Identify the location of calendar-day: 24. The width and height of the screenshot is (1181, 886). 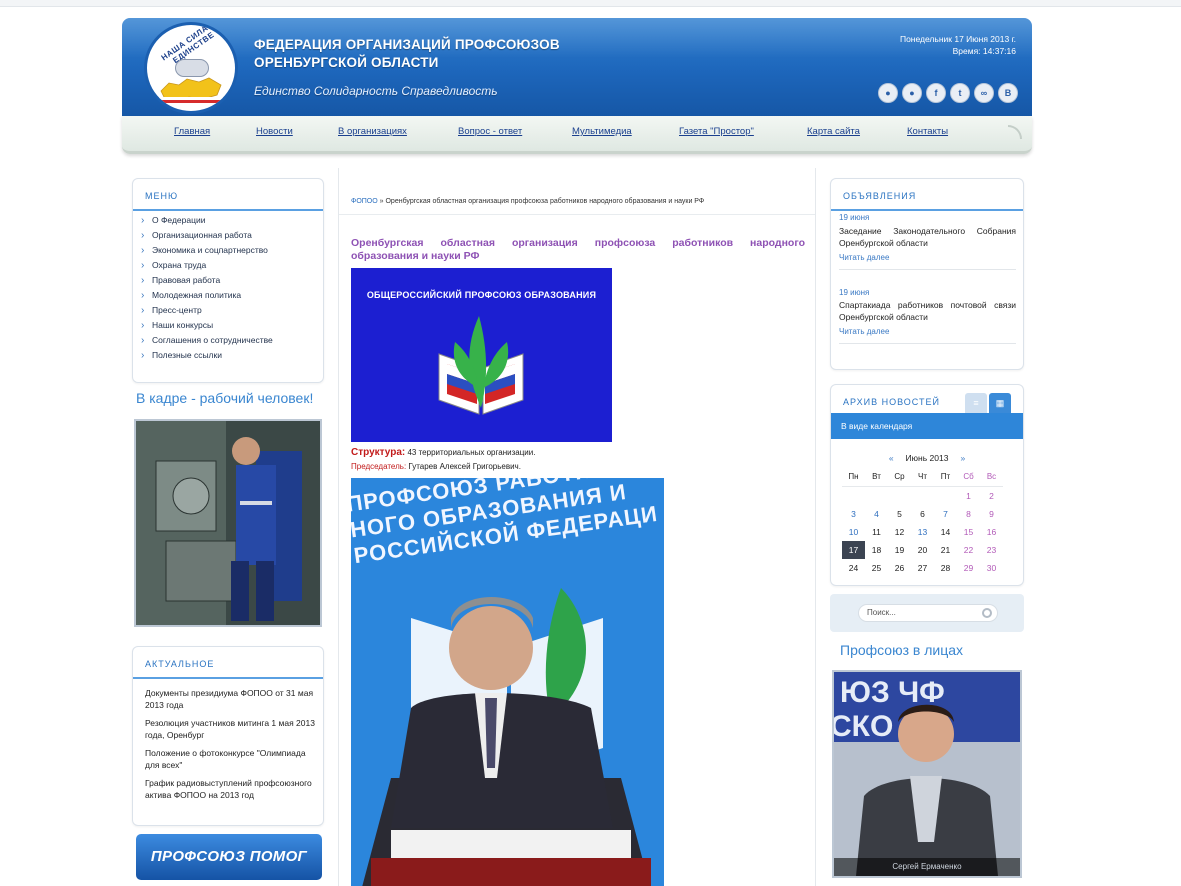
(853, 568).